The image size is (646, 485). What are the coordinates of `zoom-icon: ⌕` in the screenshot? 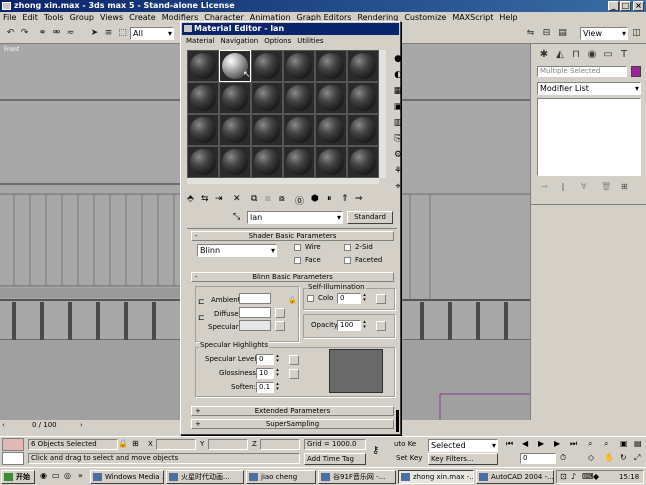 It's located at (590, 444).